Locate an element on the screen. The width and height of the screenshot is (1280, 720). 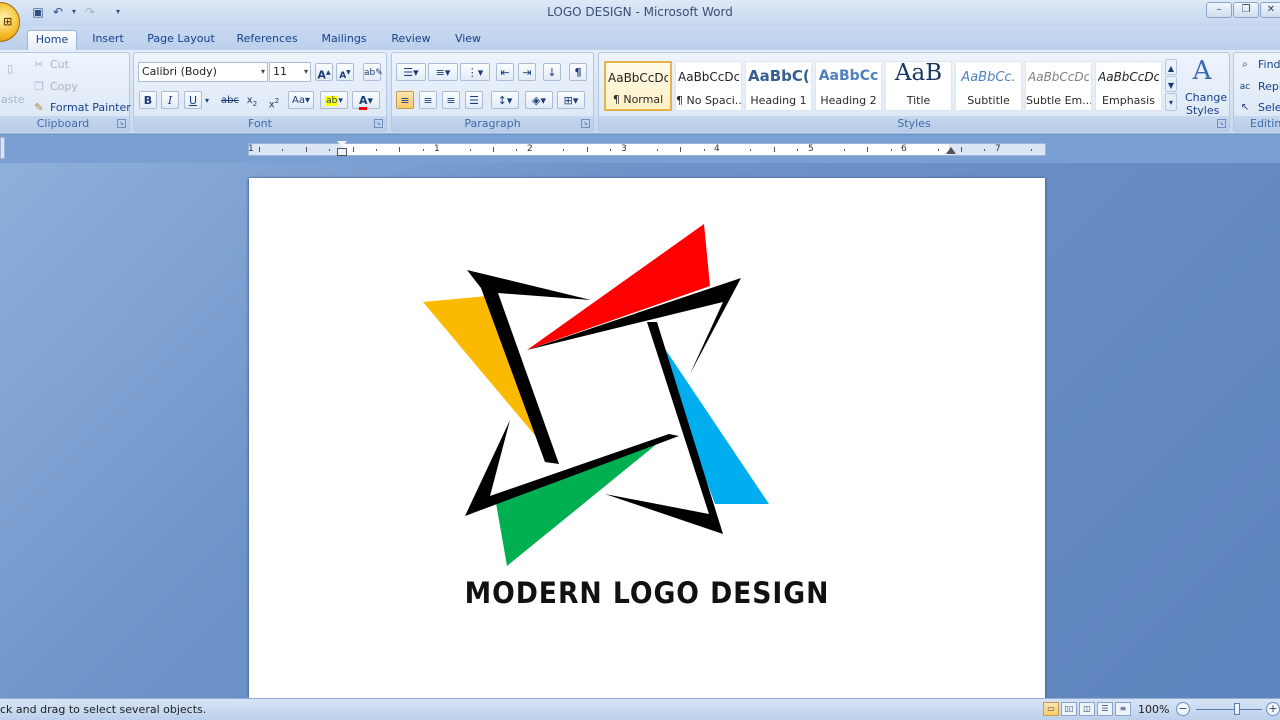
underline-icon: U is located at coordinates (193, 100).